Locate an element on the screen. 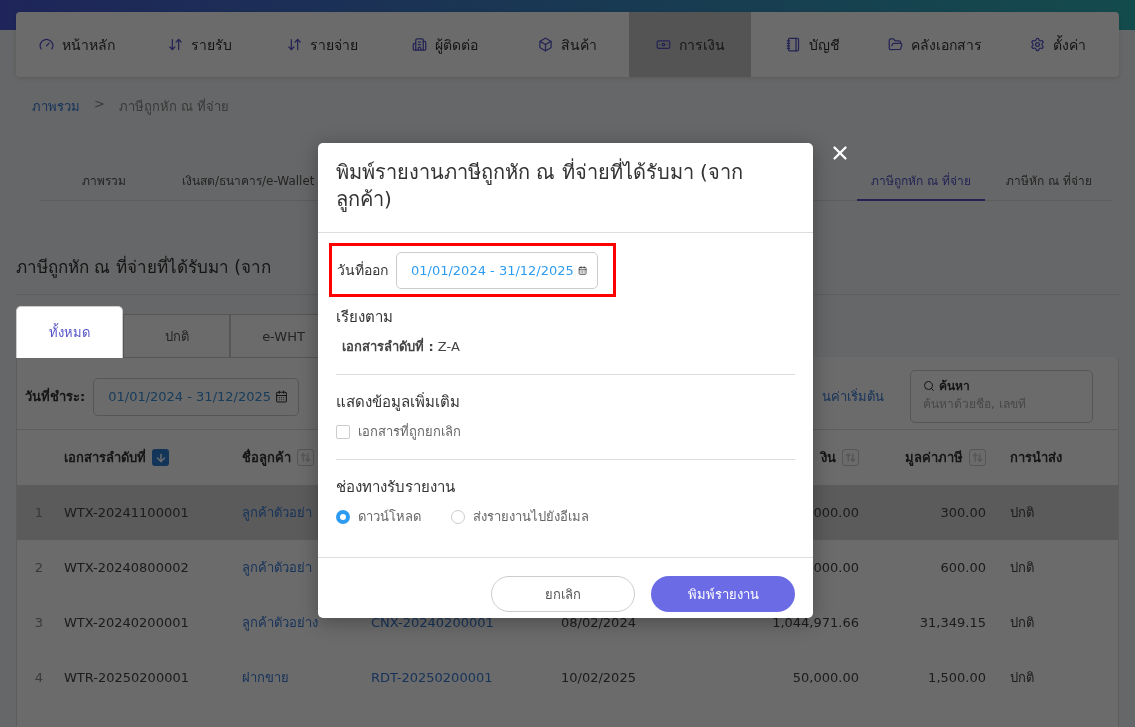 The image size is (1135, 727). sort-text: เอกสารลำดับที่ : Z-A is located at coordinates (401, 346).